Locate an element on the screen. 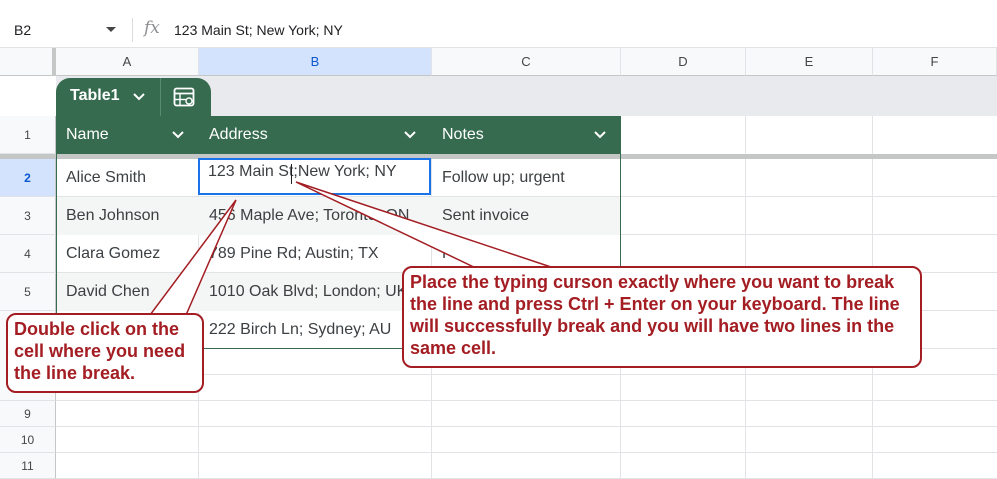 Image resolution: width=997 pixels, height=479 pixels. table-header-row: Name Address Notes is located at coordinates (338, 135).